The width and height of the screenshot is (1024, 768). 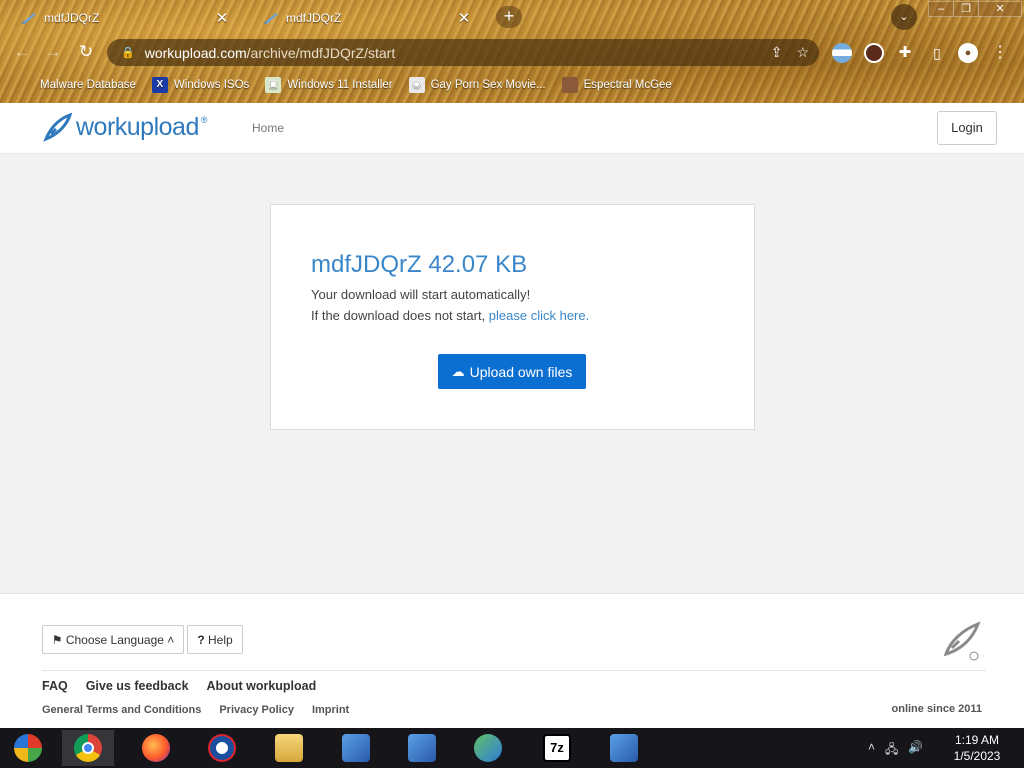 I want to click on auto-download-message: Your download will start automatically!, so click(x=421, y=294).